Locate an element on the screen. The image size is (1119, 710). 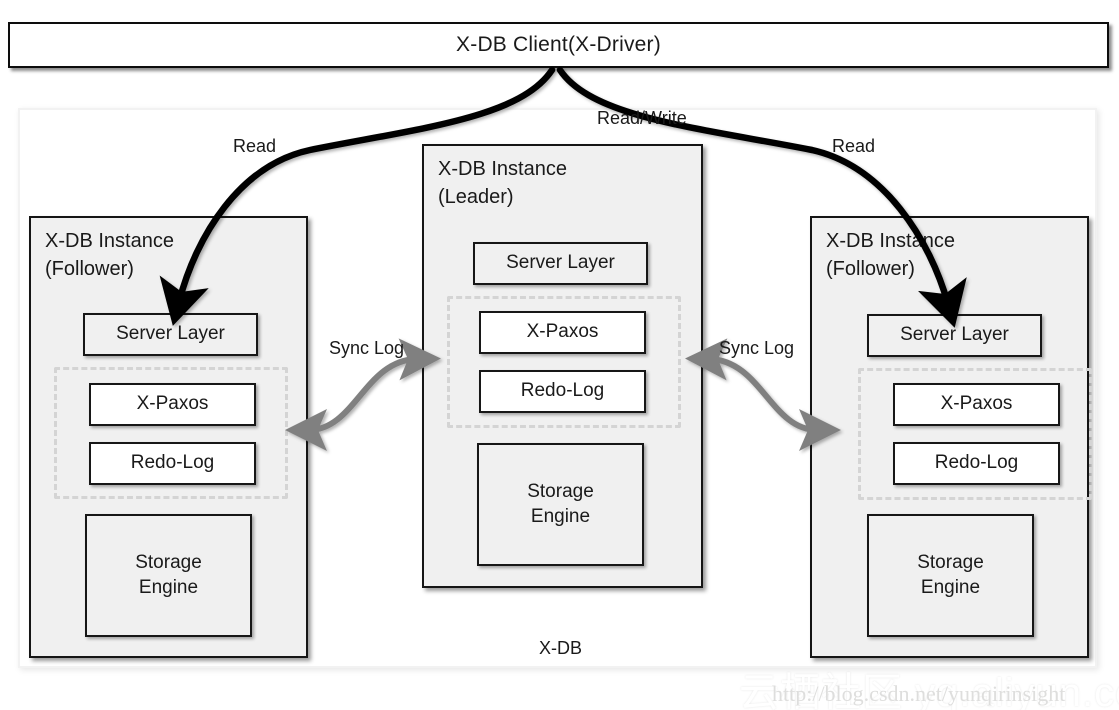
follower-left-storage-engine: Storage Engine is located at coordinates (168, 575).